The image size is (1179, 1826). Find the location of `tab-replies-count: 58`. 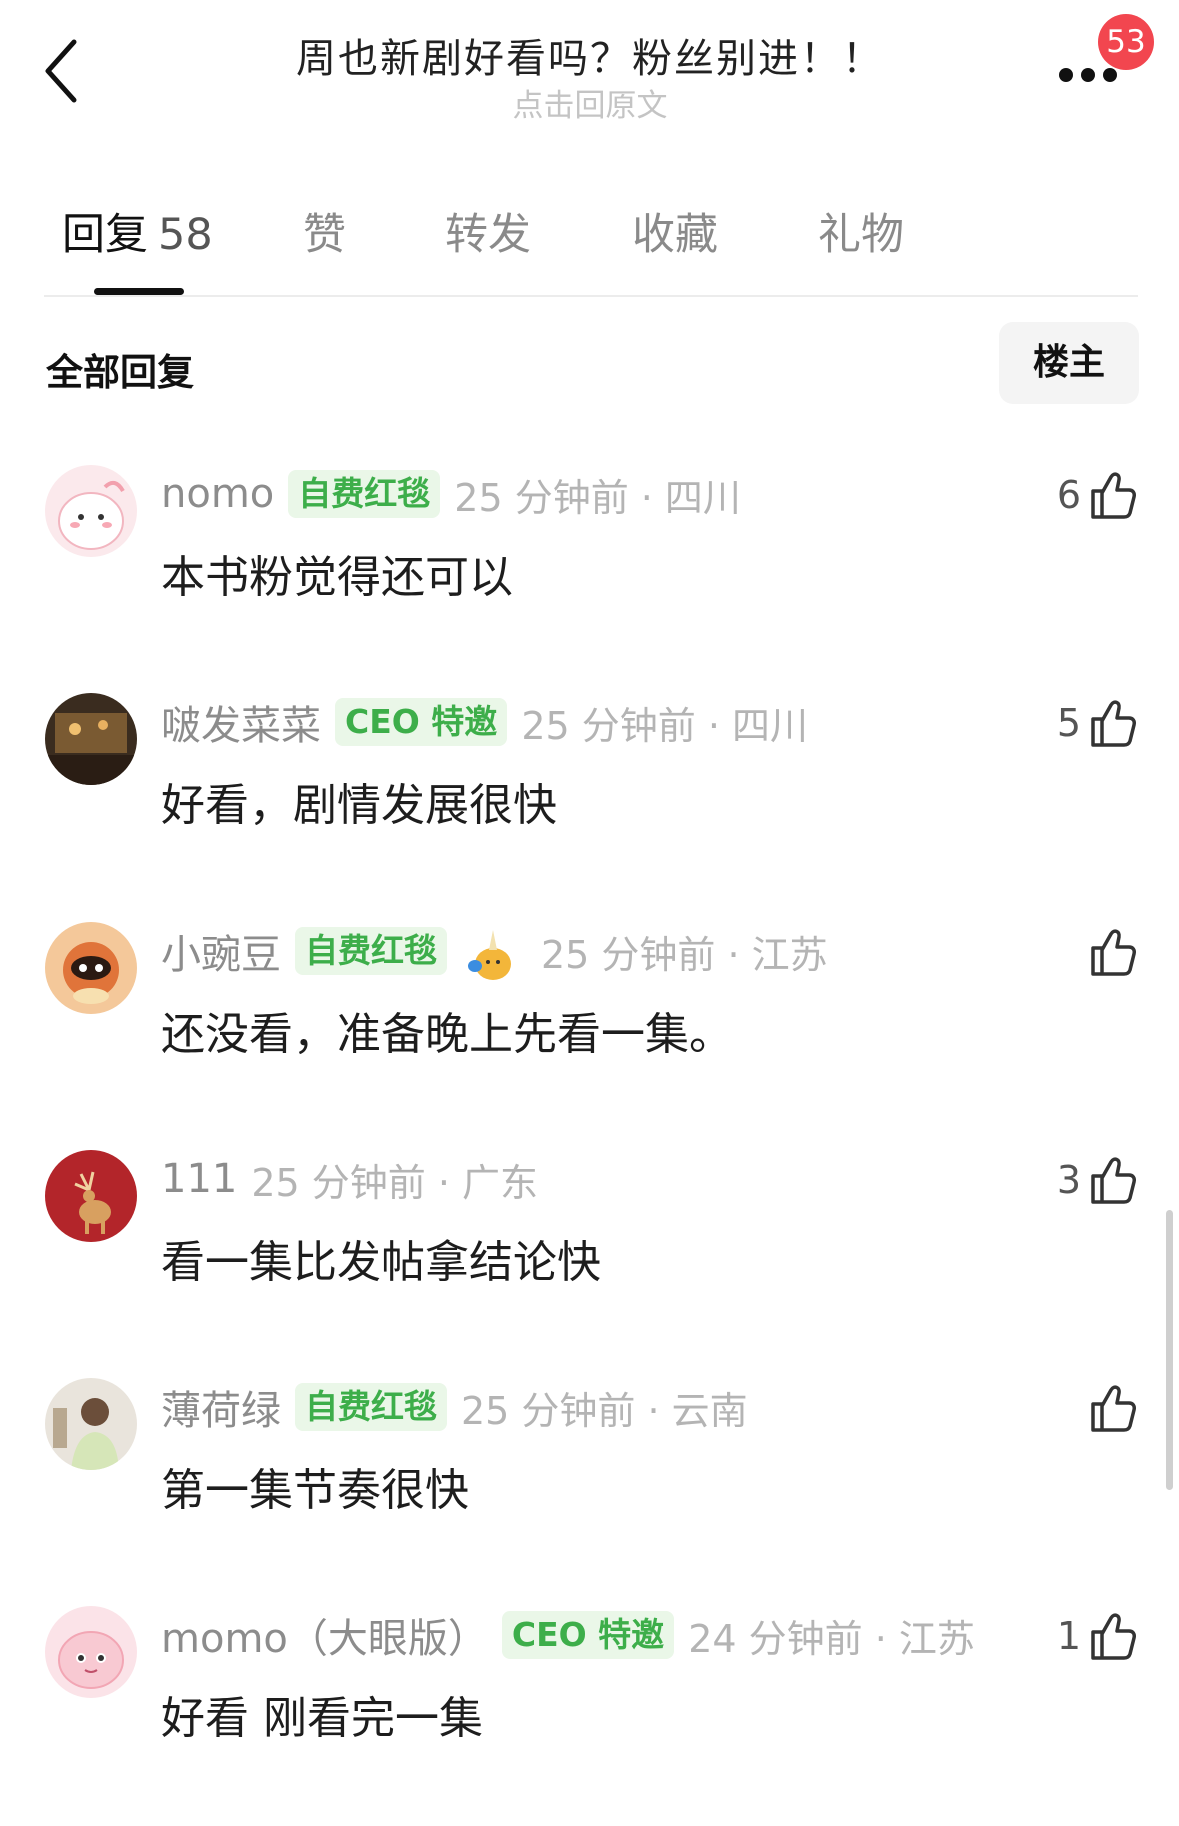

tab-replies-count: 58 is located at coordinates (185, 235).